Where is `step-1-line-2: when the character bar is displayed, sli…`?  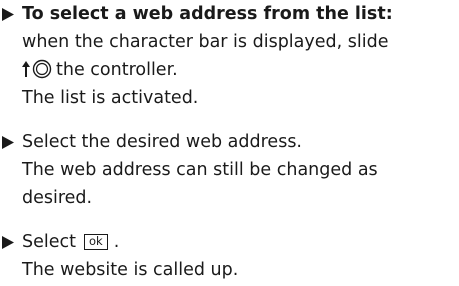 step-1-line-2: when the character bar is displayed, sli… is located at coordinates (205, 42).